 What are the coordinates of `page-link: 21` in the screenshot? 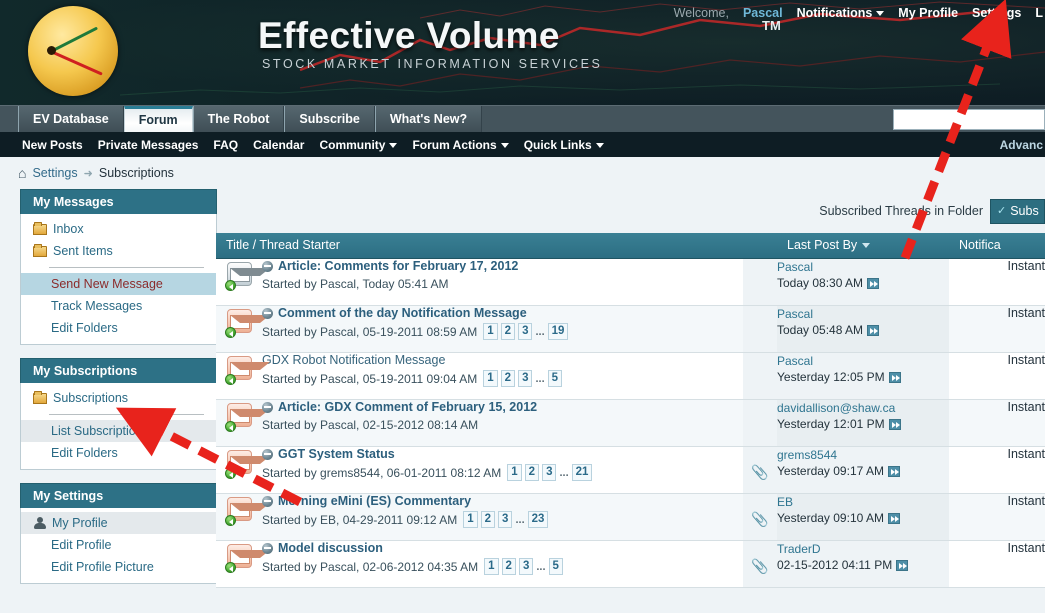 It's located at (582, 472).